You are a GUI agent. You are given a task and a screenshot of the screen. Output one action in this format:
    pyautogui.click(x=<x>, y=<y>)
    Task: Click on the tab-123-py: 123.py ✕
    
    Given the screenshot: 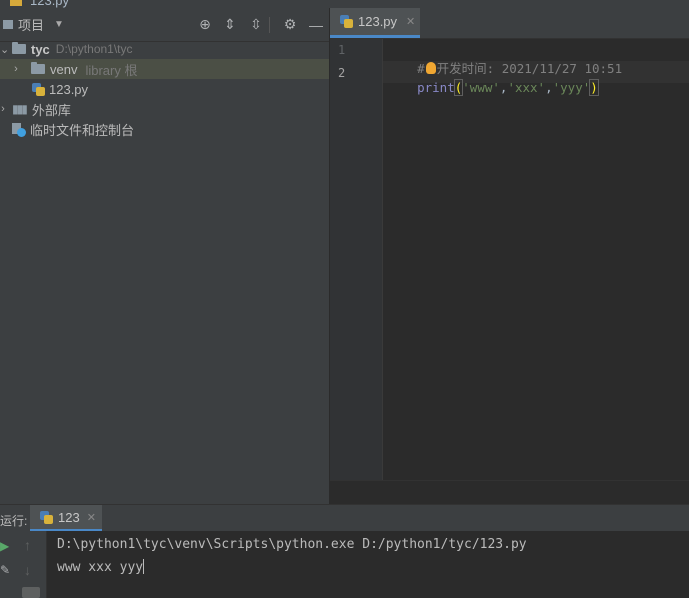 What is the action you would take?
    pyautogui.click(x=375, y=23)
    